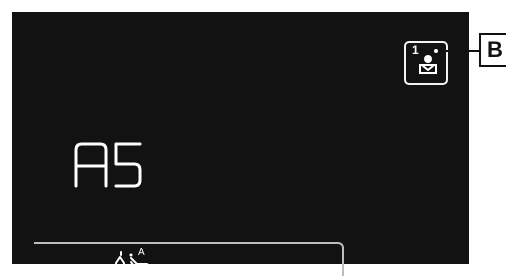  I want to click on user-profile-icon, so click(428, 64).